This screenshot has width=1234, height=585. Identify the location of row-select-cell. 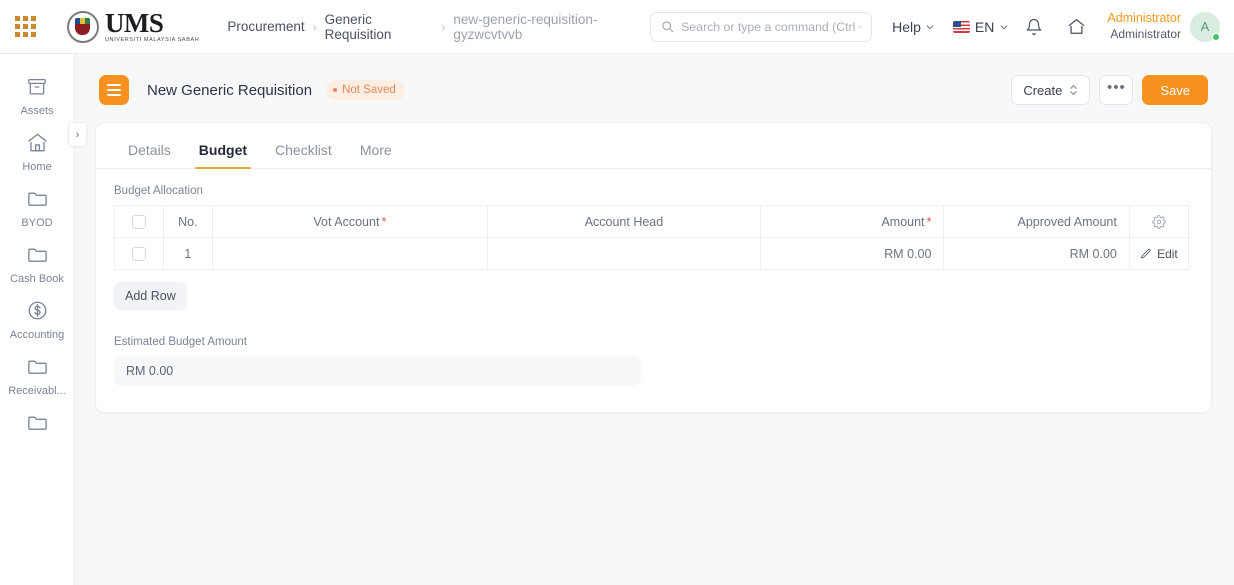
(139, 253).